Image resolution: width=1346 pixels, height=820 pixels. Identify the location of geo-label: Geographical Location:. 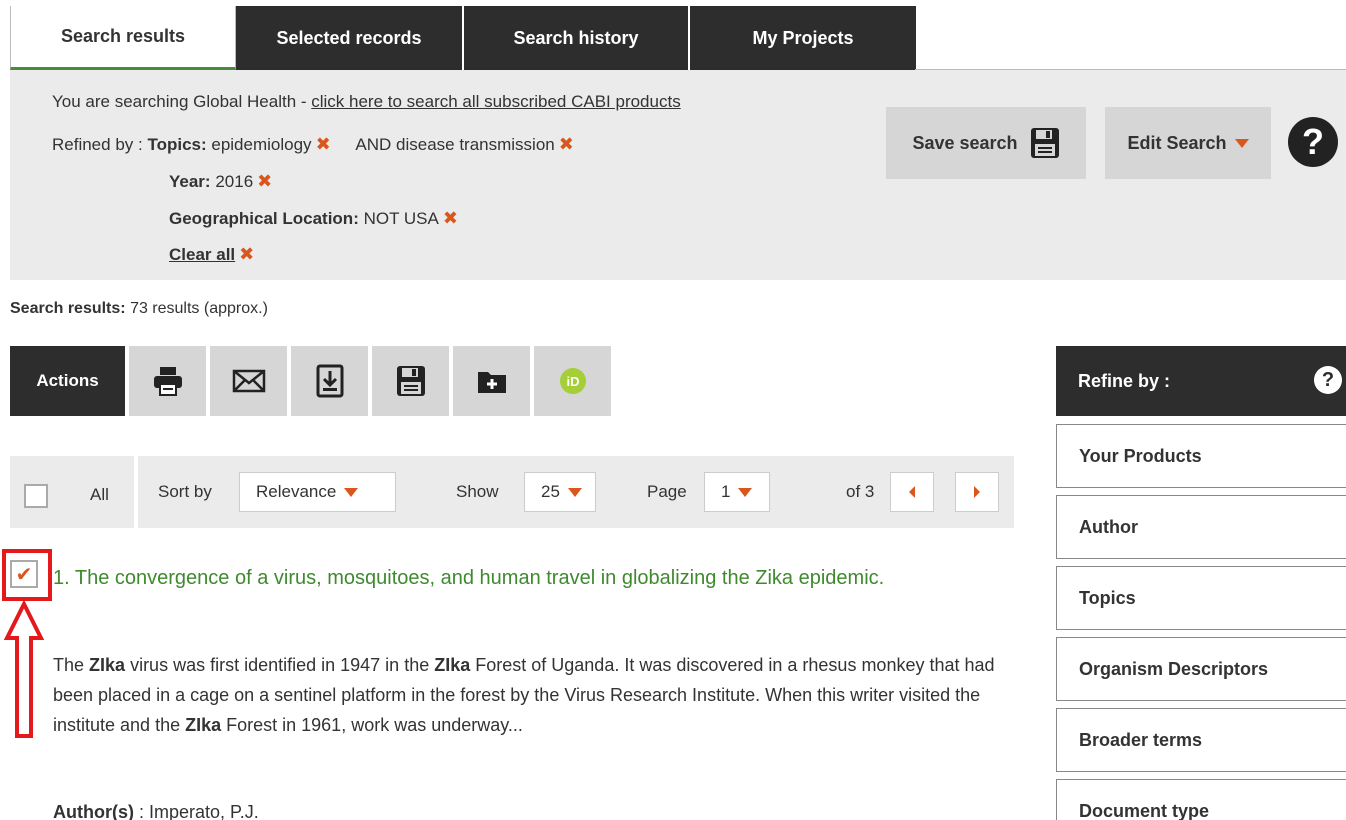
(264, 218).